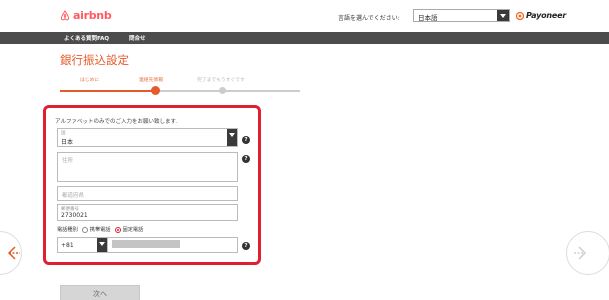 The width and height of the screenshot is (609, 300). Describe the element at coordinates (147, 167) in the screenshot. I see `address-field: 住所` at that location.